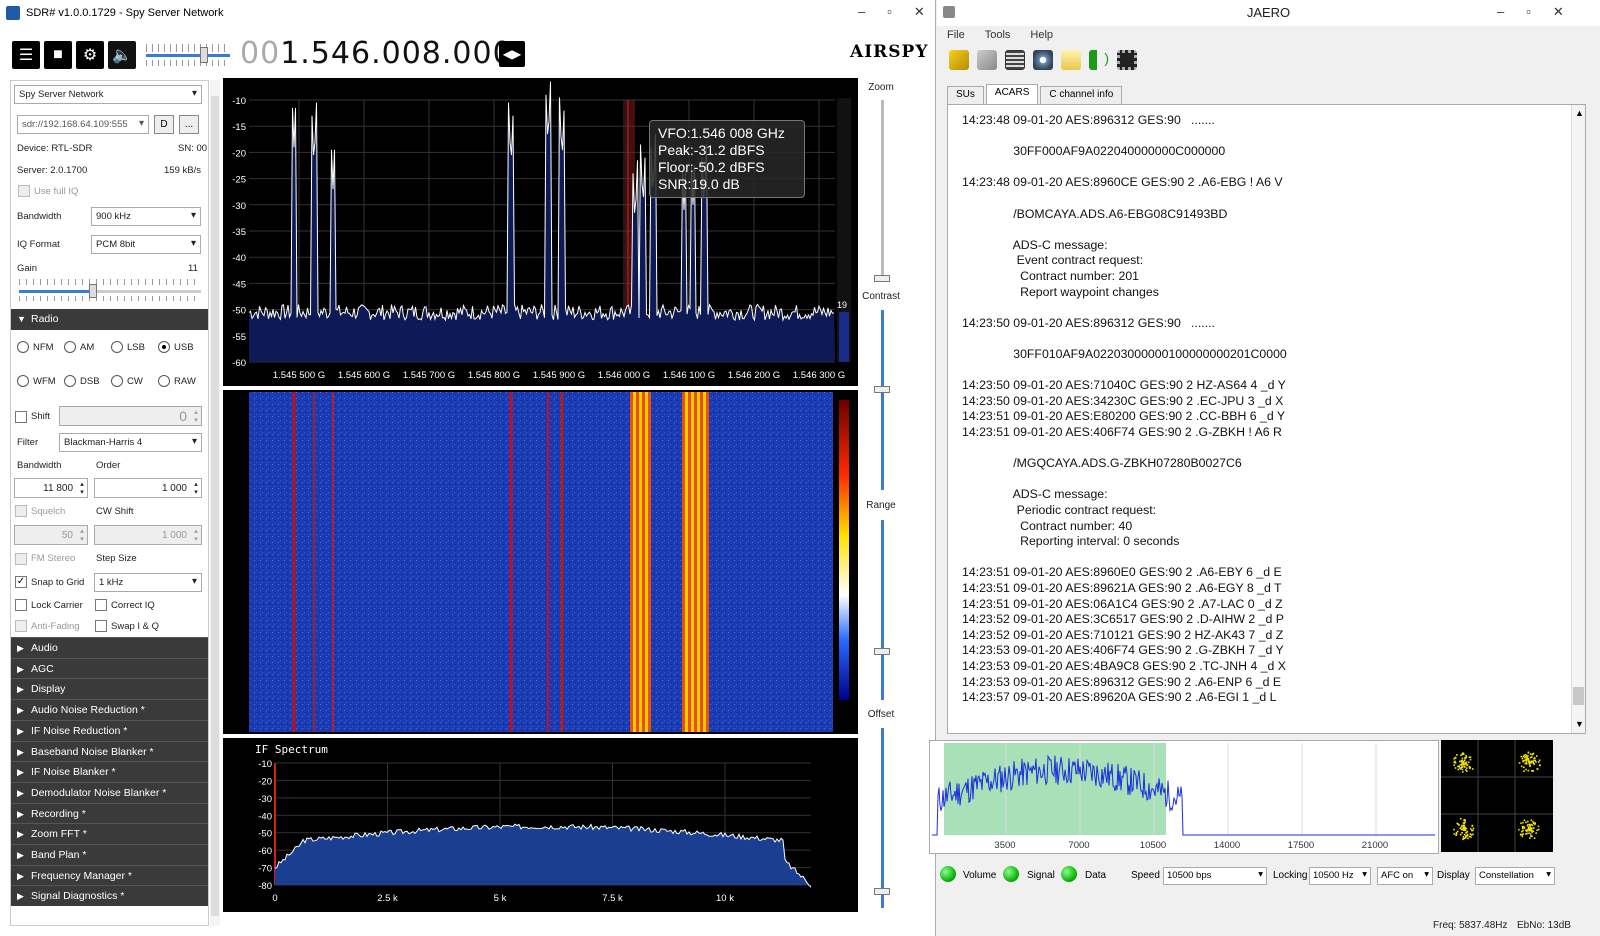 Image resolution: width=1600 pixels, height=936 pixels. What do you see at coordinates (23, 381) in the screenshot?
I see `mode-radio-wfm` at bounding box center [23, 381].